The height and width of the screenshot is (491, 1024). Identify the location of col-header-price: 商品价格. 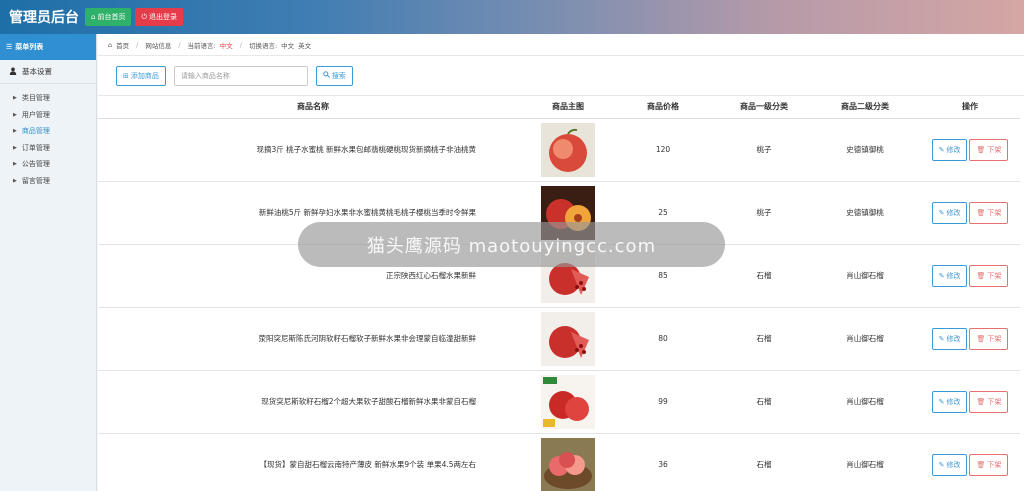
(663, 107).